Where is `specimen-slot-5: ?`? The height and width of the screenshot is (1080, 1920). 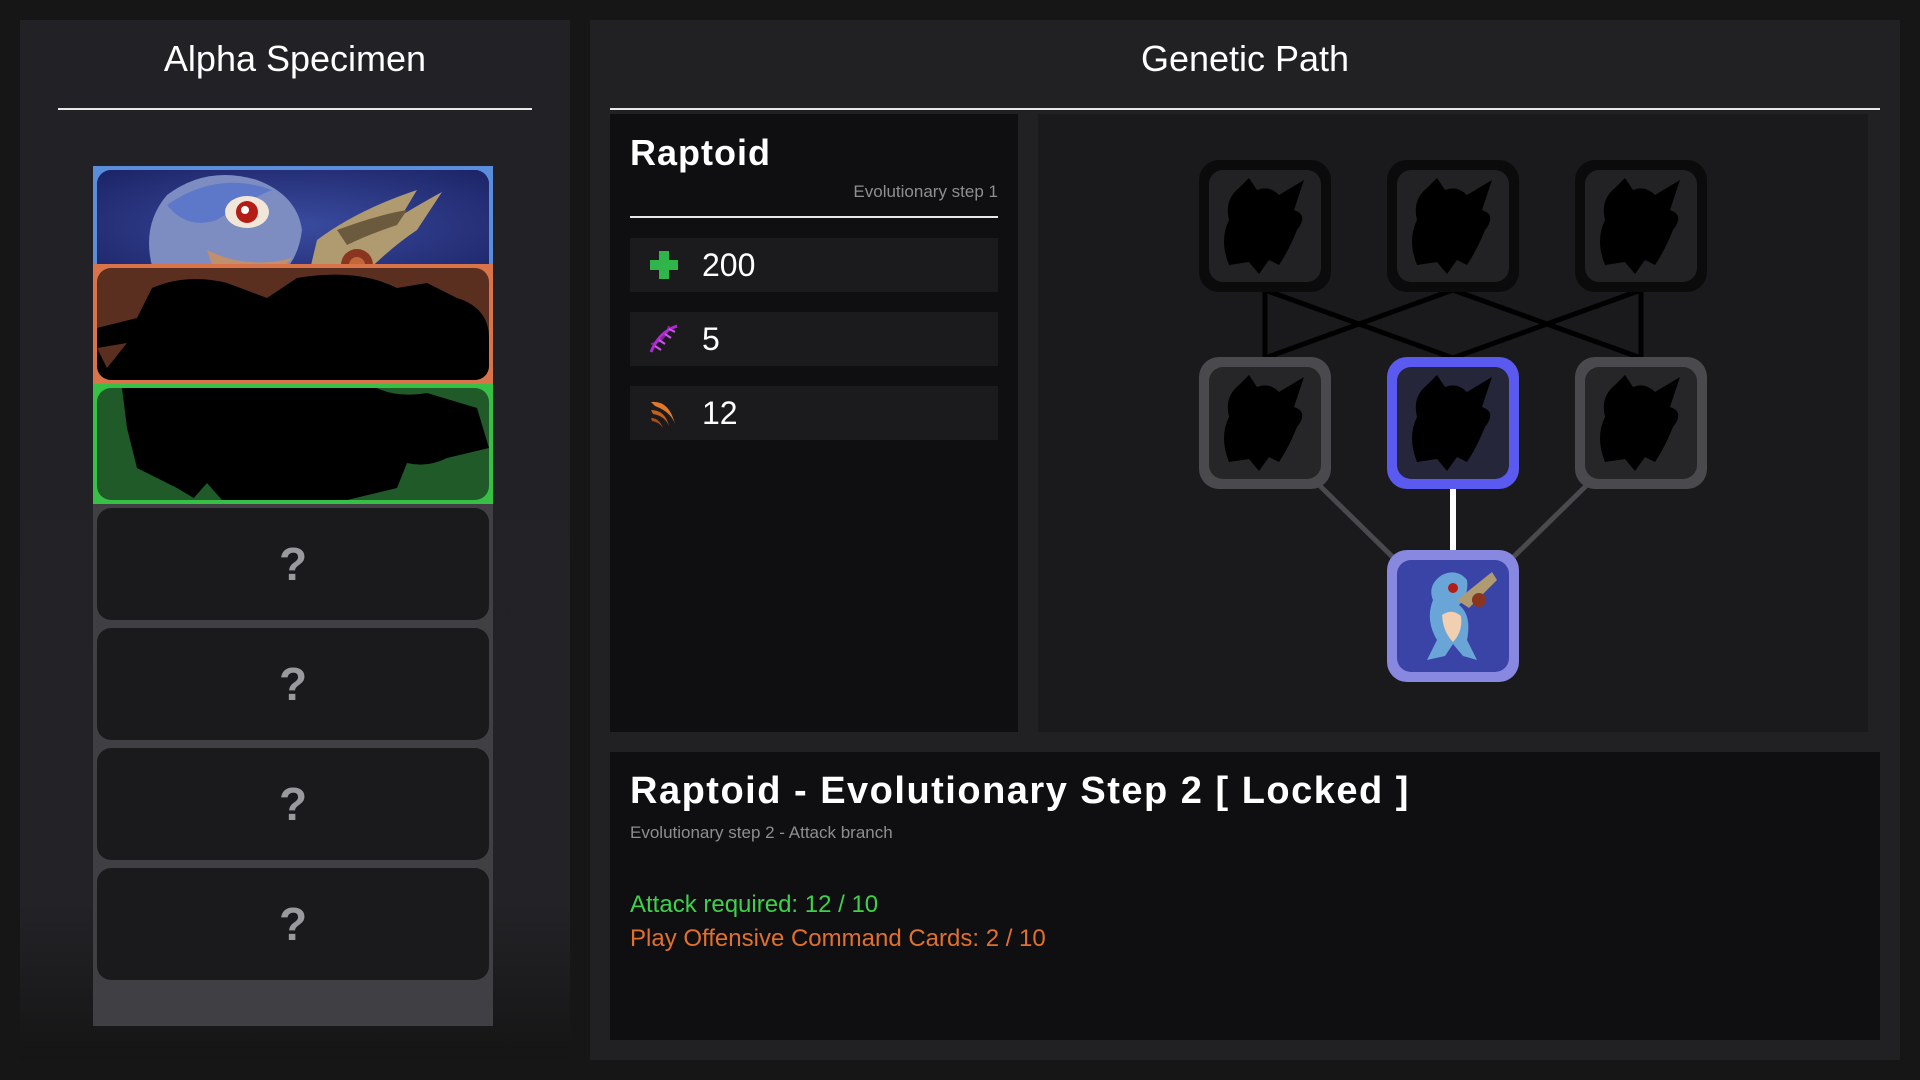 specimen-slot-5: ? is located at coordinates (293, 684).